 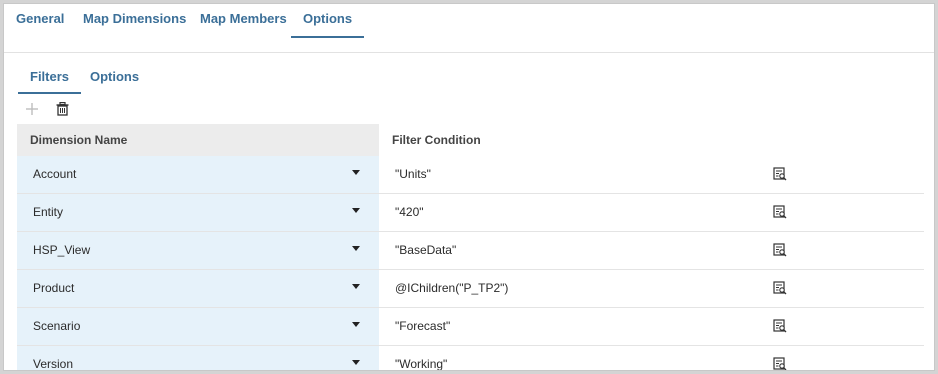 I want to click on tab-general: General, so click(x=40, y=20).